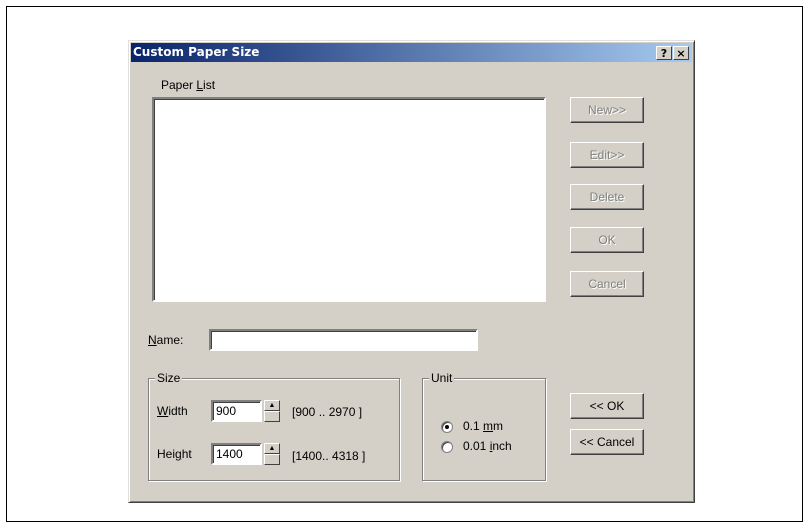 Image resolution: width=811 pixels, height=530 pixels. I want to click on width-spinner: ▲, so click(272, 411).